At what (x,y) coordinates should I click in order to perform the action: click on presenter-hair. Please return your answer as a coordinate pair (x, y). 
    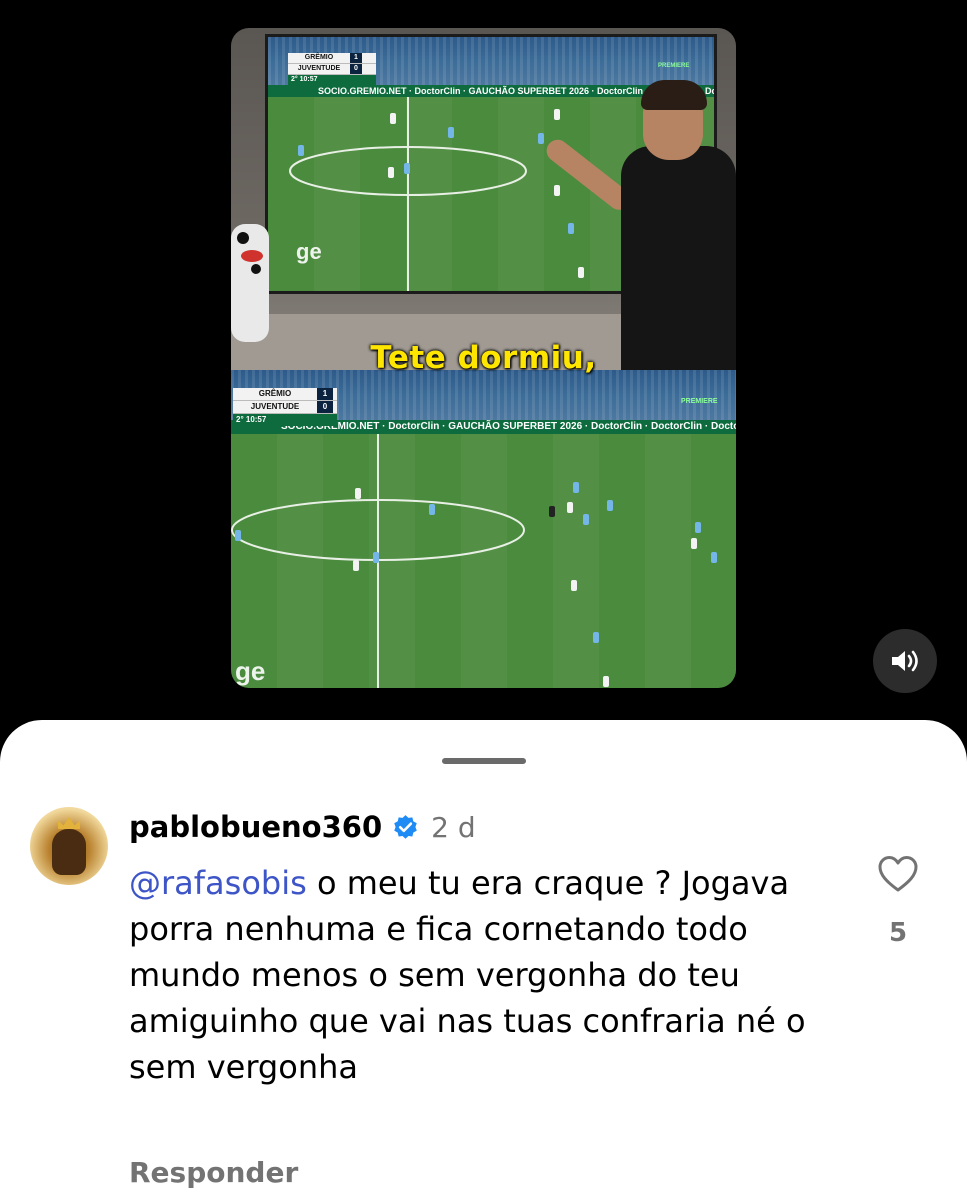
    Looking at the image, I should click on (674, 95).